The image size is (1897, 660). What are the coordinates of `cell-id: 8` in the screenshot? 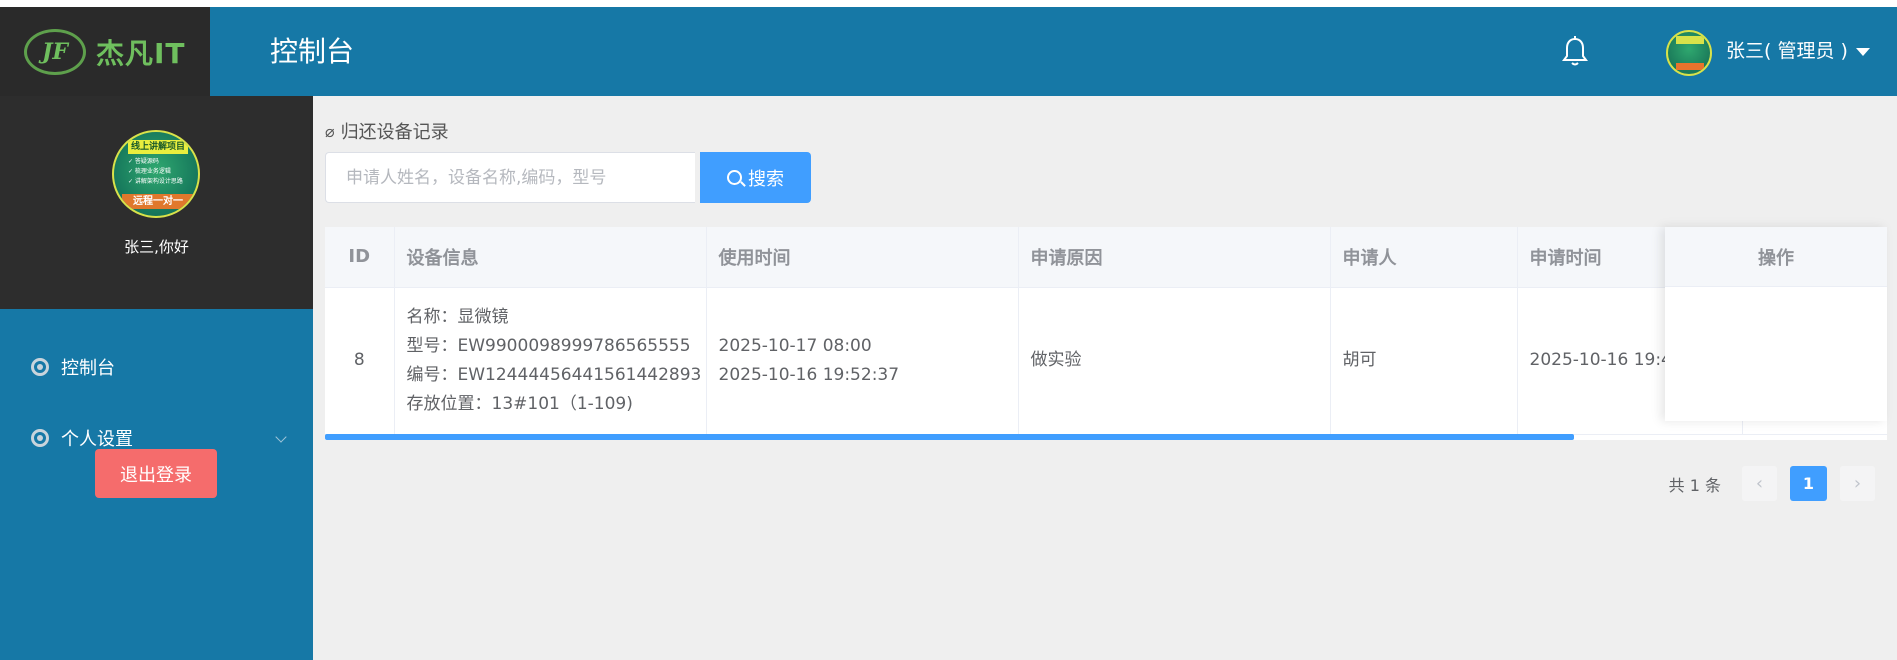 It's located at (360, 361).